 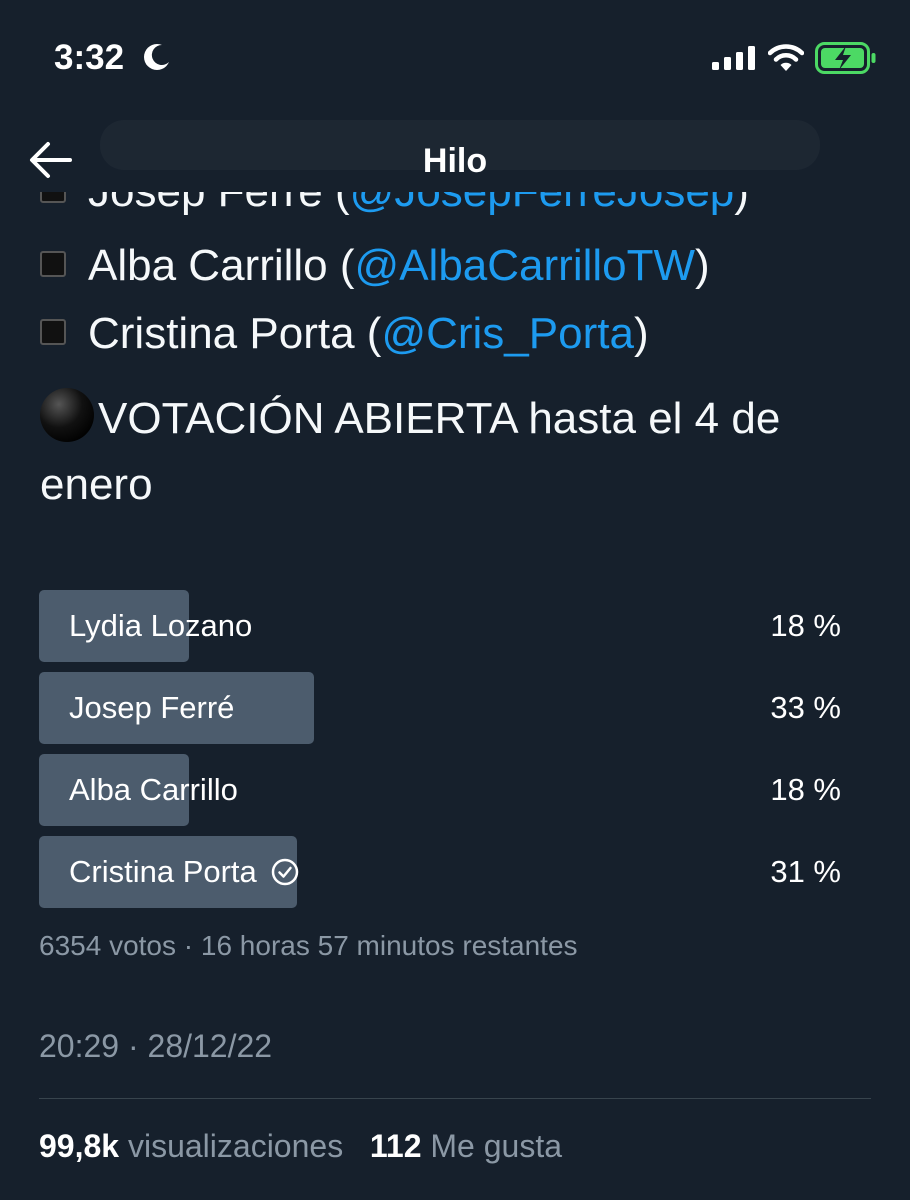 What do you see at coordinates (455, 626) in the screenshot?
I see `poll-option: Lydia Lozano 18 %` at bounding box center [455, 626].